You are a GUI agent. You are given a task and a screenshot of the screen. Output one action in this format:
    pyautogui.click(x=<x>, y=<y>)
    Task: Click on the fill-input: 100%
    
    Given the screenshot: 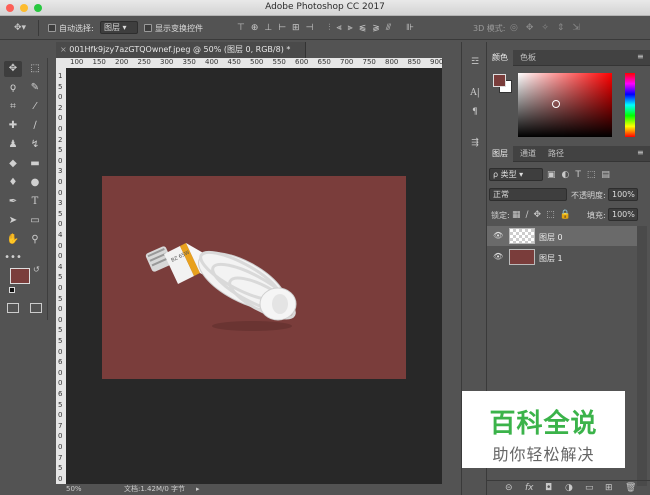 What is the action you would take?
    pyautogui.click(x=623, y=214)
    